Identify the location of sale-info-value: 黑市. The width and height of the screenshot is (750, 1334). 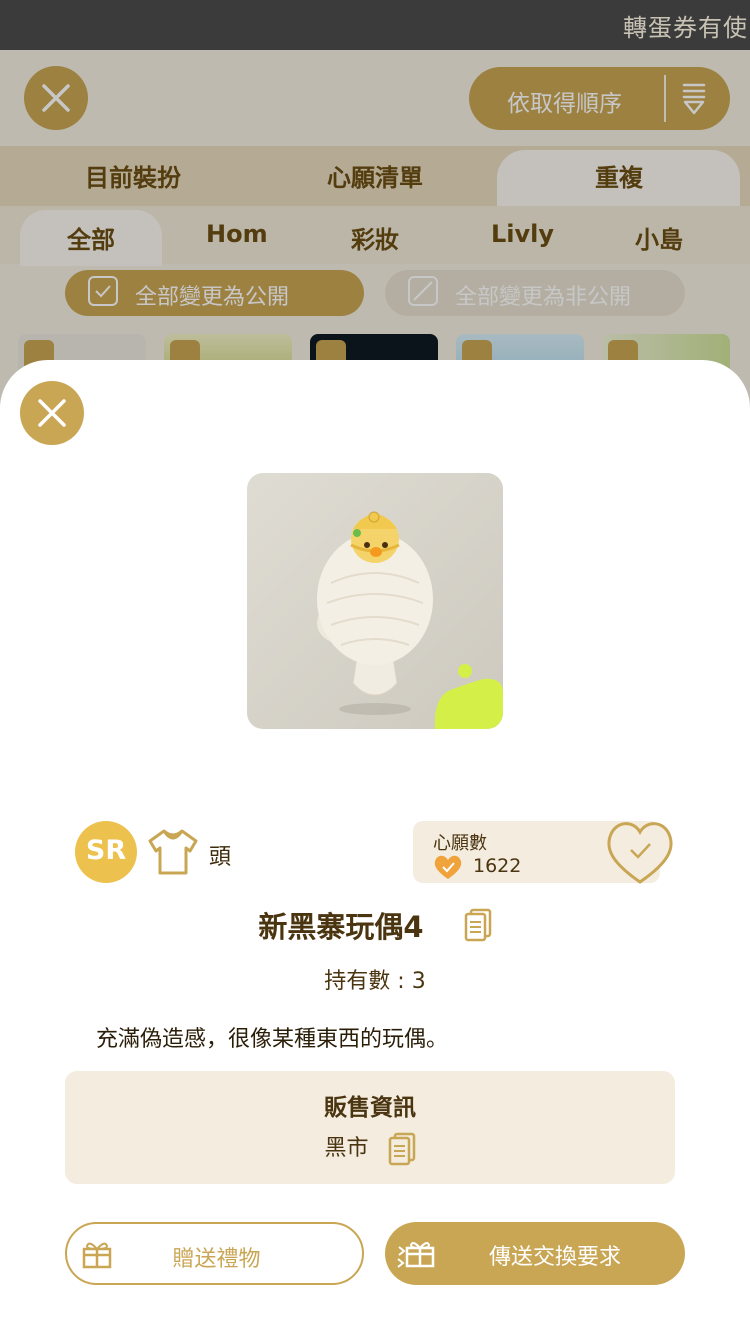
(346, 1148).